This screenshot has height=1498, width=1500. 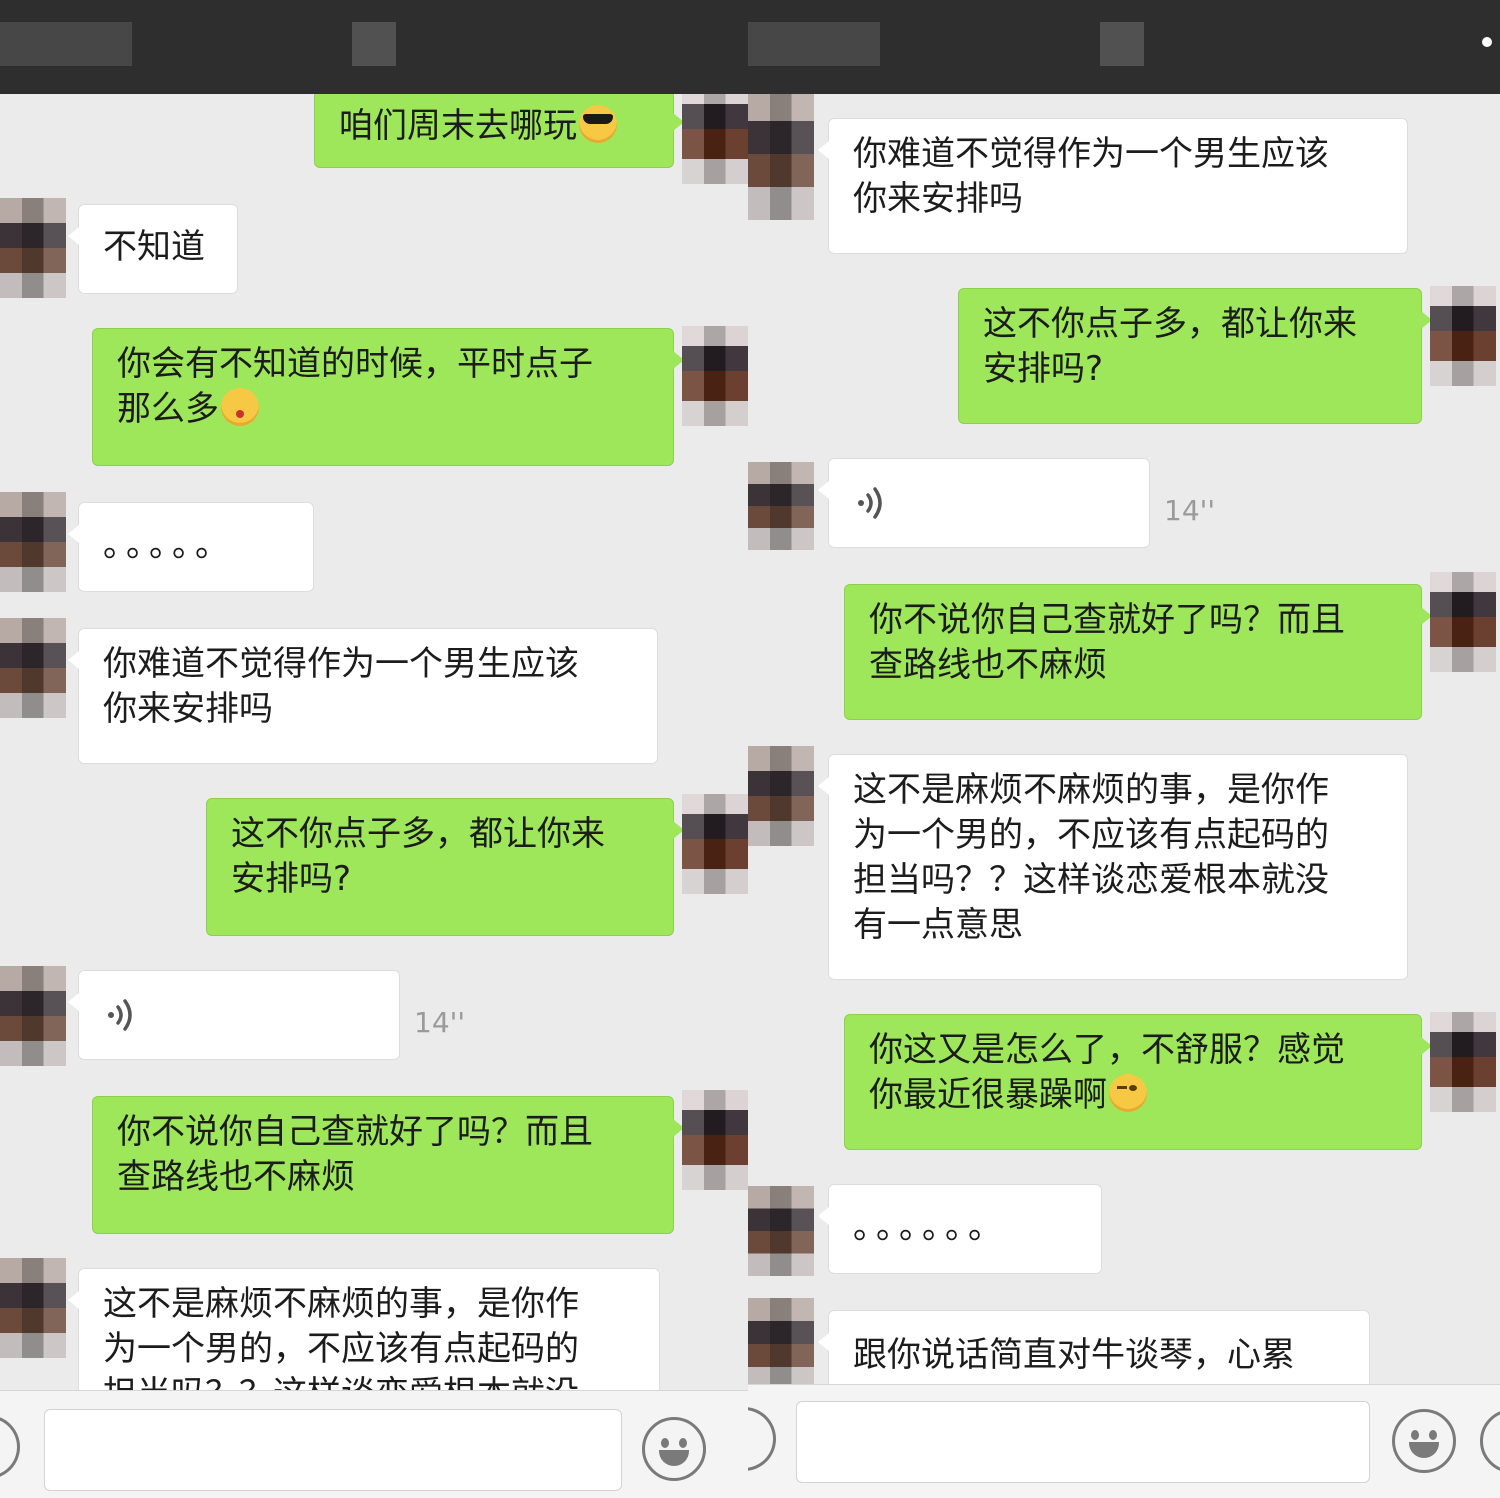 I want to click on message-bubble-incoming: 跟你说话简直对牛谈琴，心累, so click(x=1094, y=1350).